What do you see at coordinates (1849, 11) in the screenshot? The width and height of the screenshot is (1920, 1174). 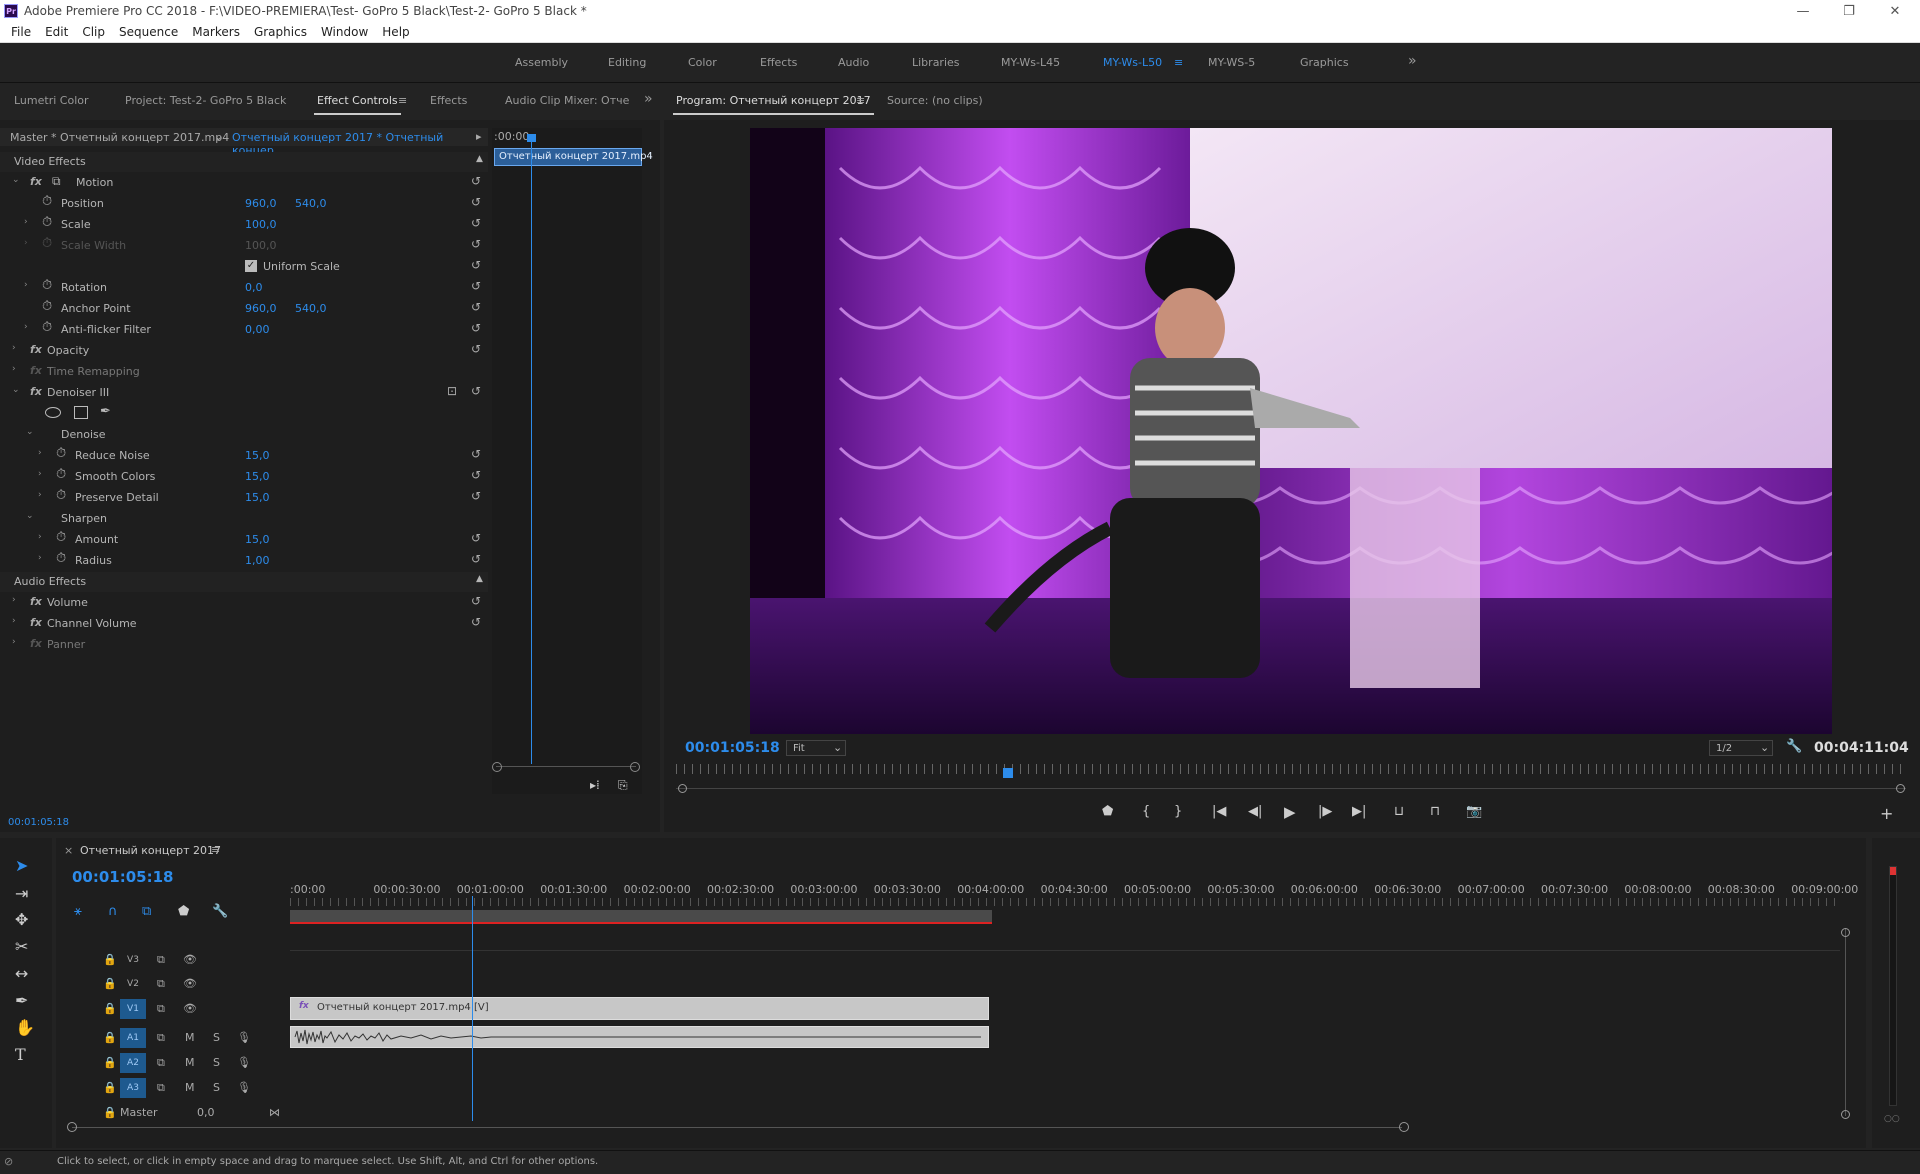 I see `maximize-icon: ❐` at bounding box center [1849, 11].